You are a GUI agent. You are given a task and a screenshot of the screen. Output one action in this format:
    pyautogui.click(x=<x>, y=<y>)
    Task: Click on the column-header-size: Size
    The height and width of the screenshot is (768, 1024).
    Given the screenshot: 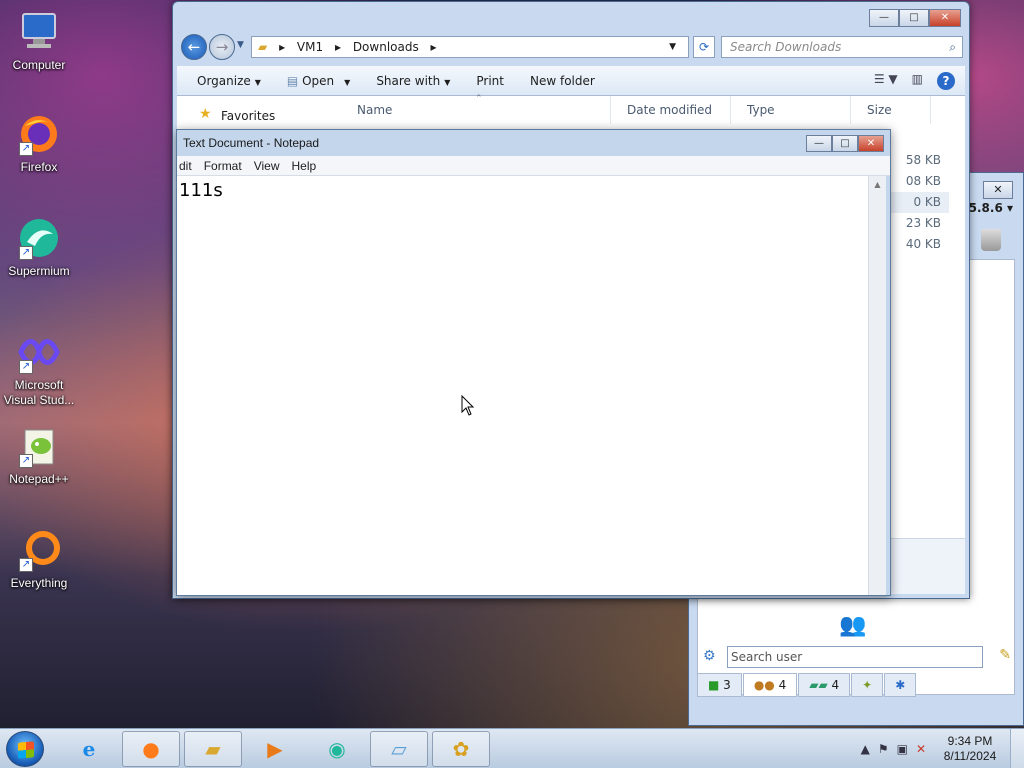 What is the action you would take?
    pyautogui.click(x=891, y=110)
    